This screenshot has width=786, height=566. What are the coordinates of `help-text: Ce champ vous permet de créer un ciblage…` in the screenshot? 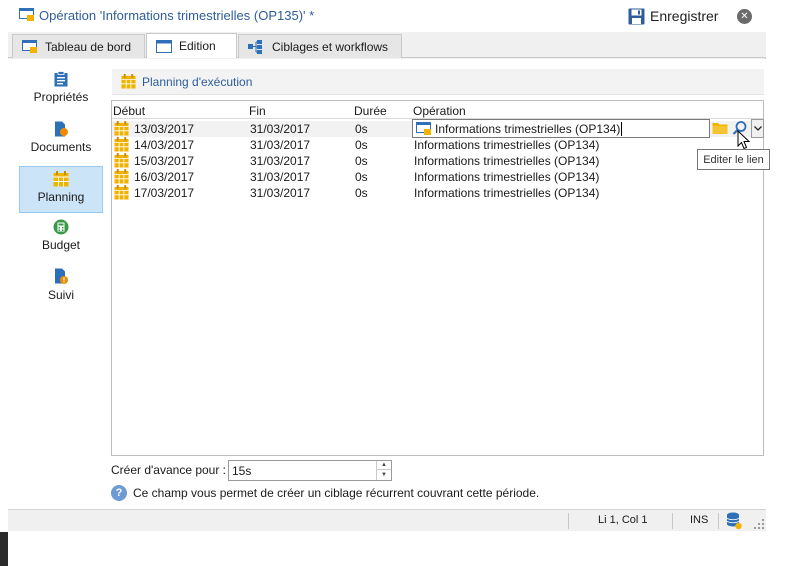 It's located at (336, 493).